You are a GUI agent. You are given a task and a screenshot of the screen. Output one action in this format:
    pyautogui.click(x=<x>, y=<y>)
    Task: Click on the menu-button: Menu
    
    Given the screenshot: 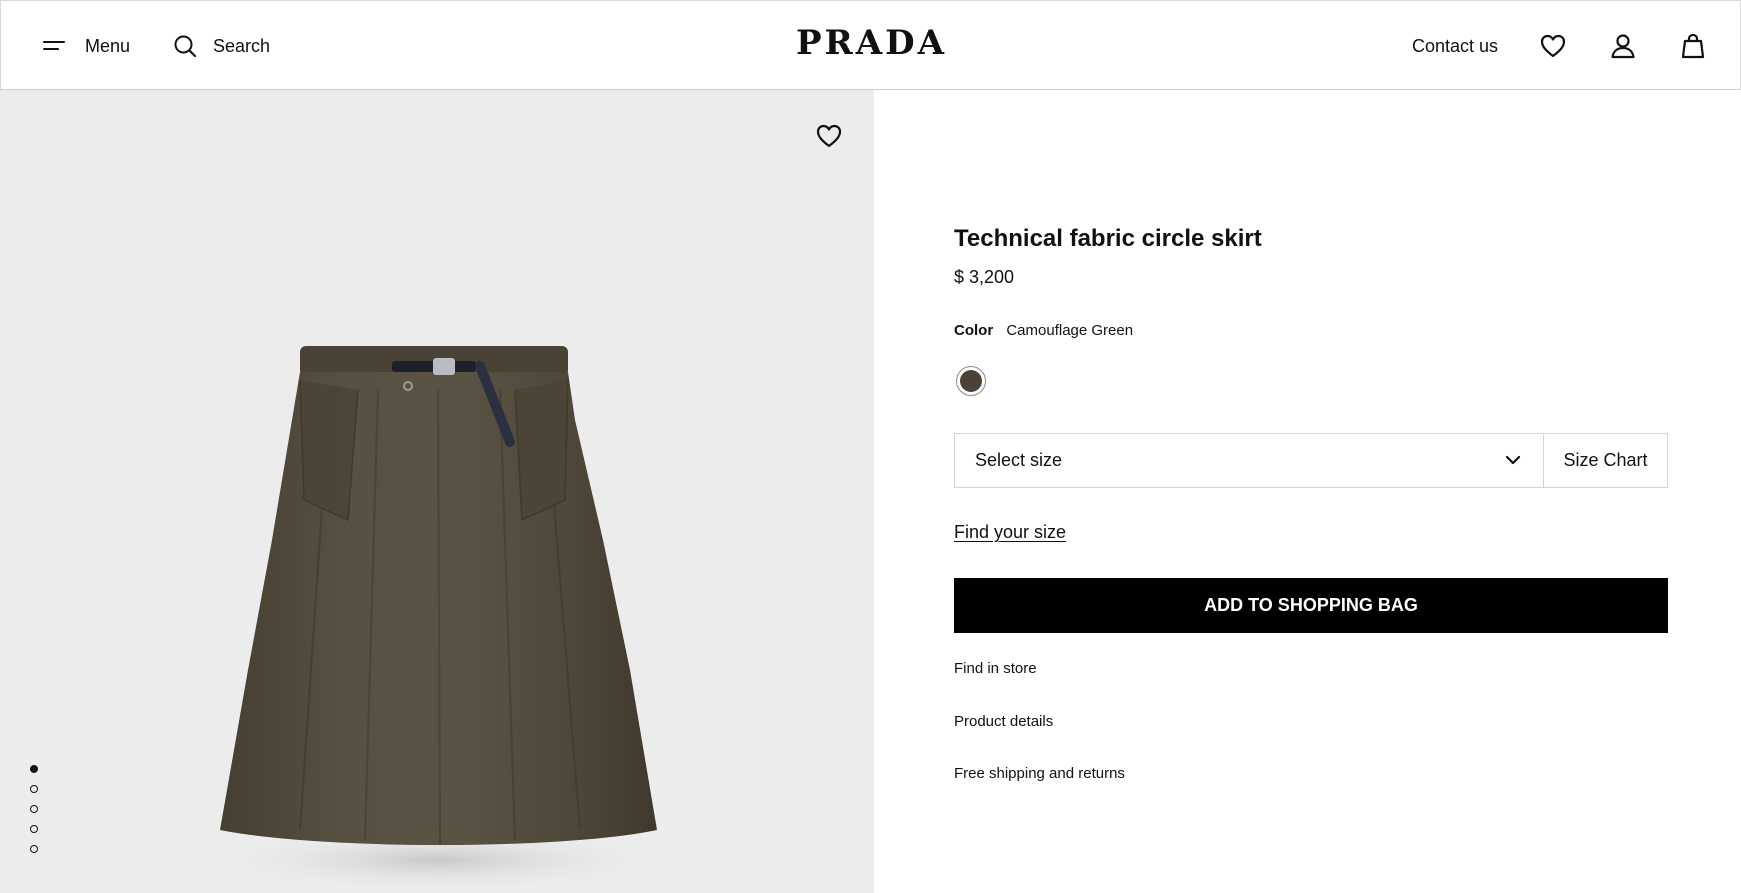 What is the action you would take?
    pyautogui.click(x=86, y=46)
    